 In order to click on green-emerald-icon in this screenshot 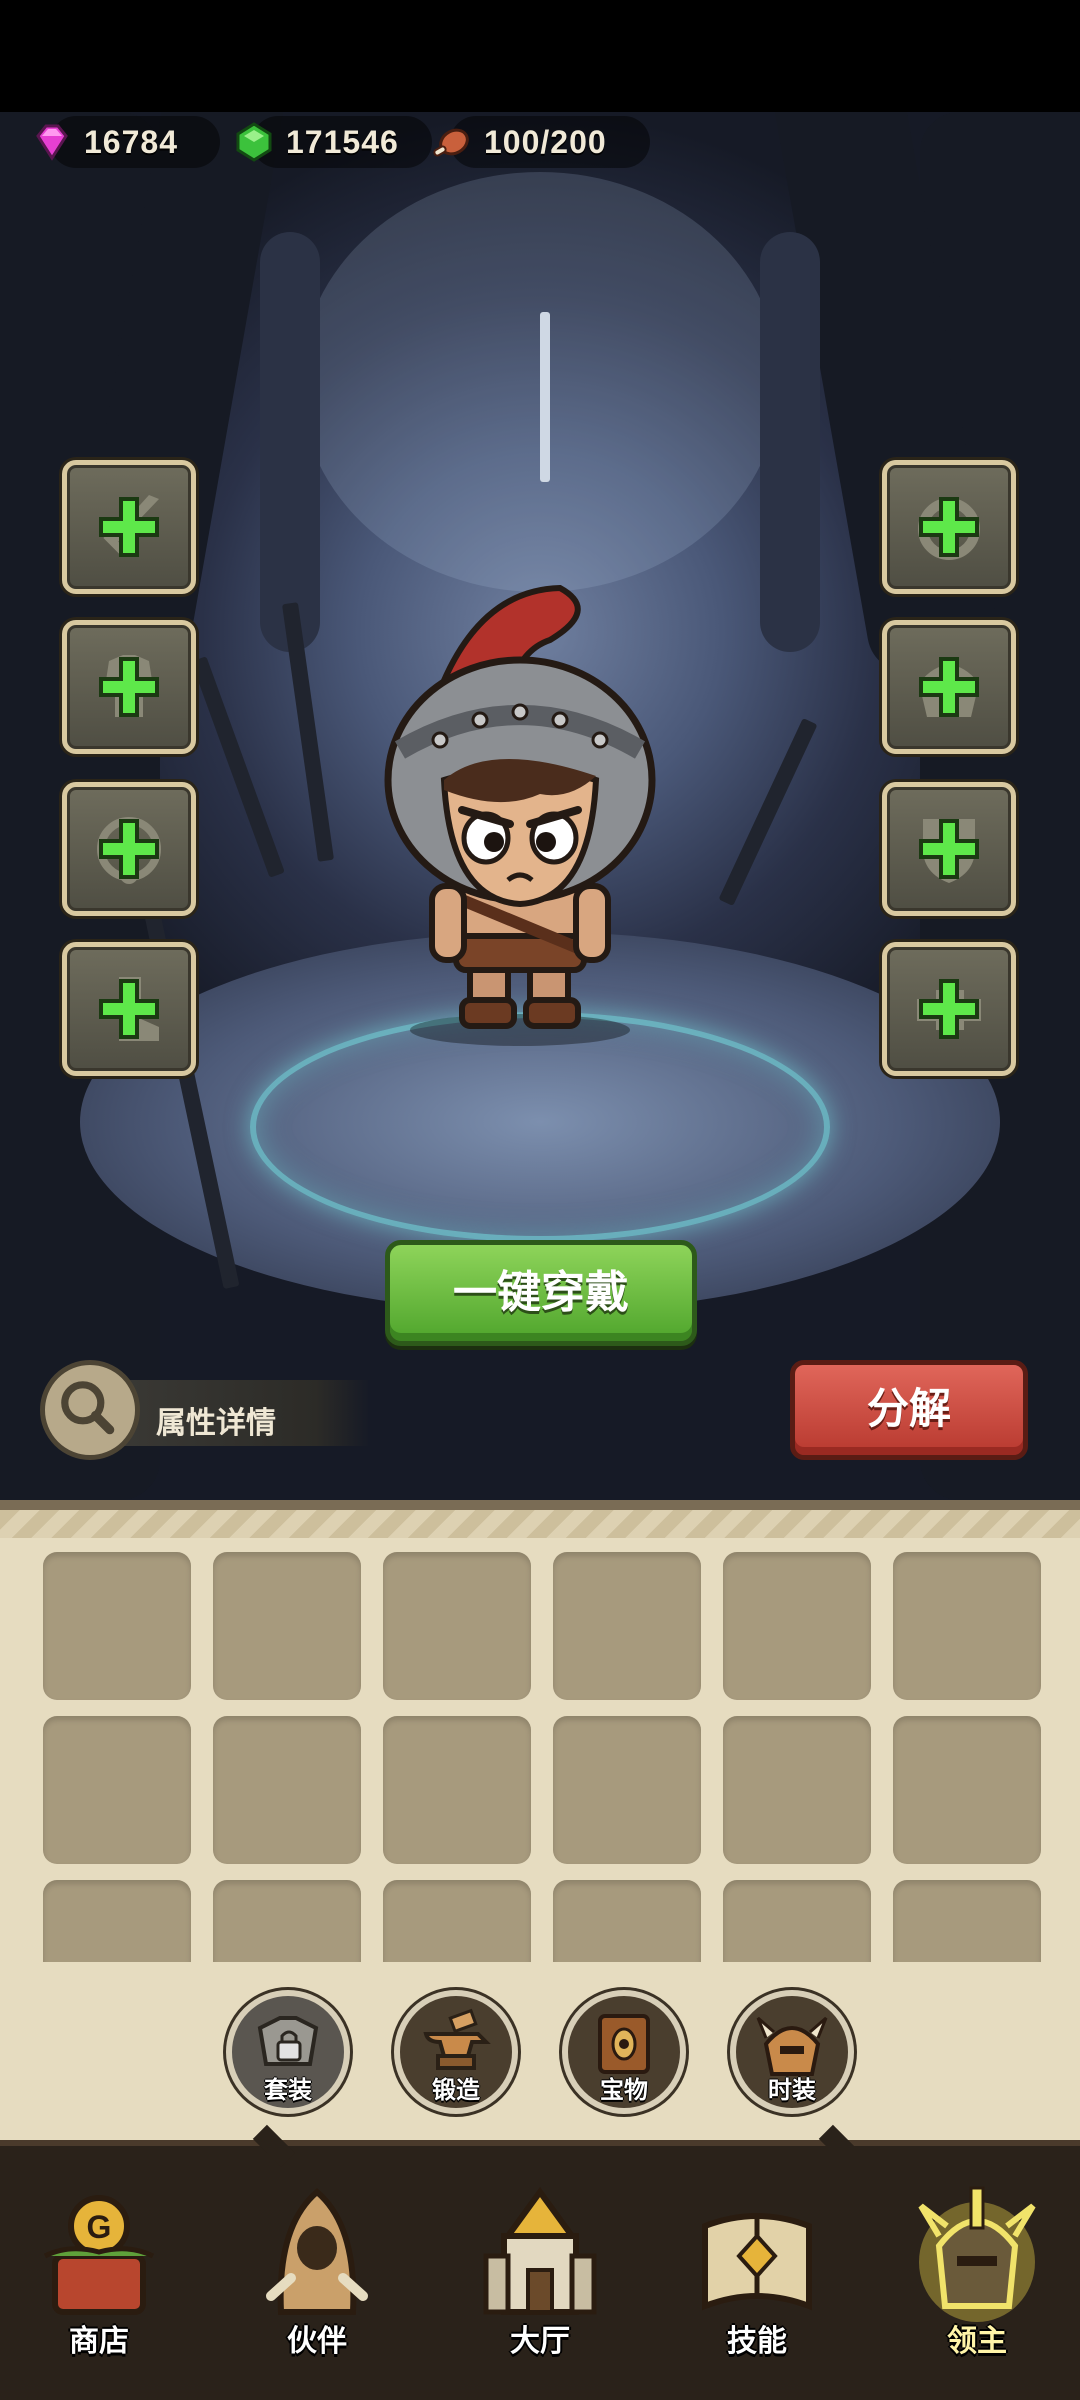, I will do `click(254, 142)`.